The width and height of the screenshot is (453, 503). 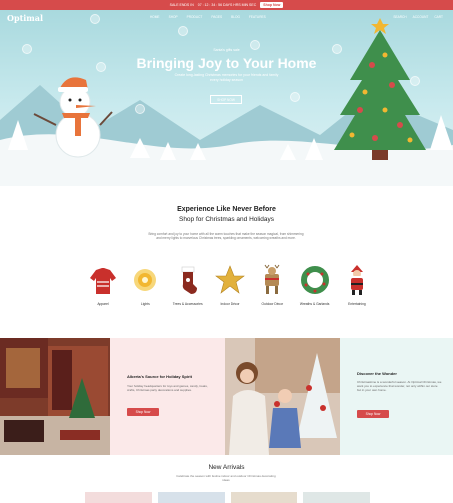 What do you see at coordinates (282, 396) in the screenshot?
I see `family-image` at bounding box center [282, 396].